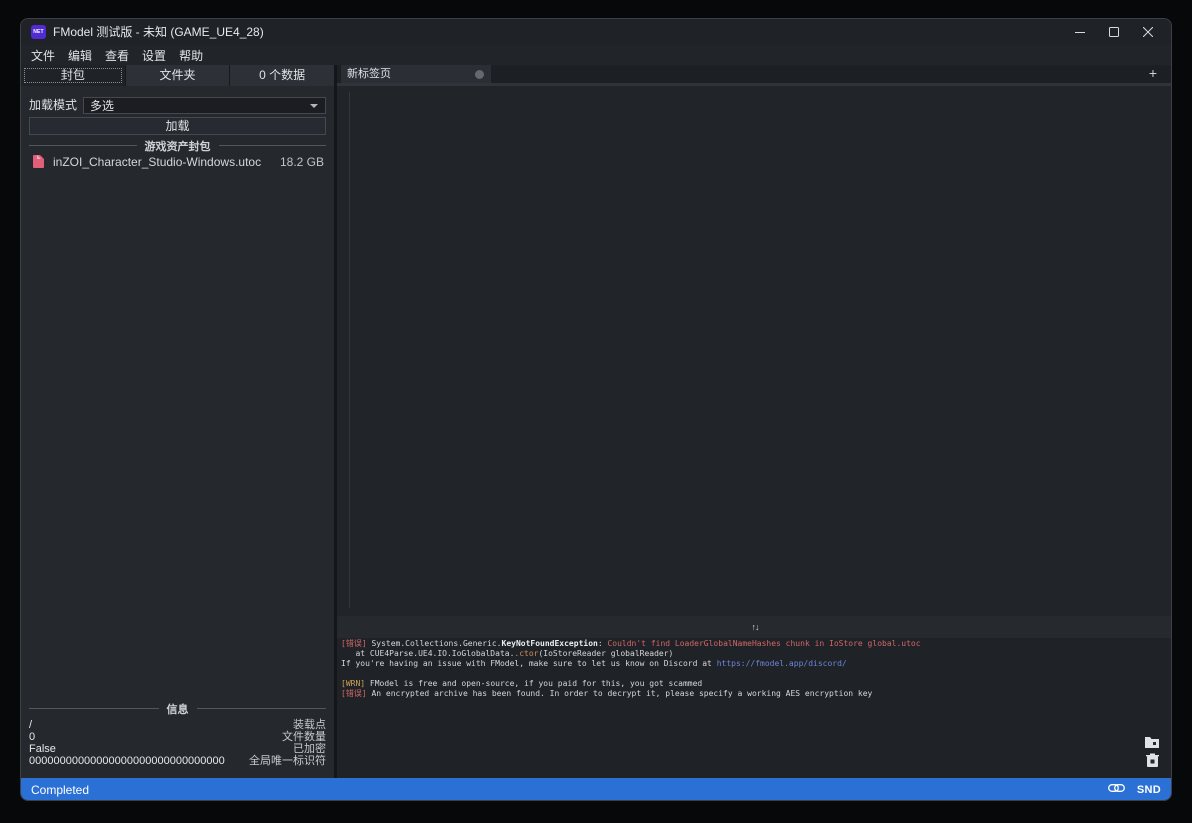 Image resolution: width=1192 pixels, height=823 pixels. I want to click on encrypted-label: 已加密, so click(309, 749).